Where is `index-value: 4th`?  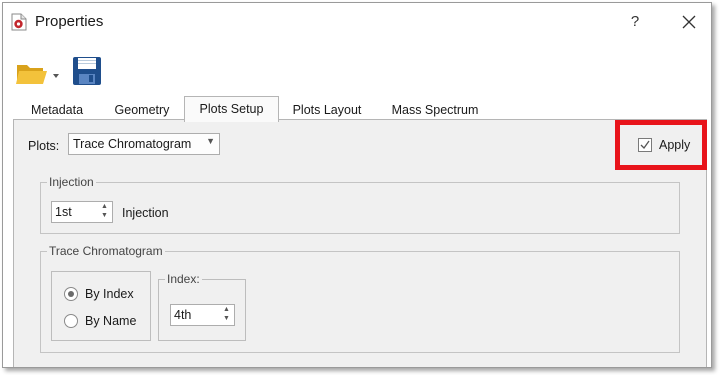
index-value: 4th is located at coordinates (183, 315).